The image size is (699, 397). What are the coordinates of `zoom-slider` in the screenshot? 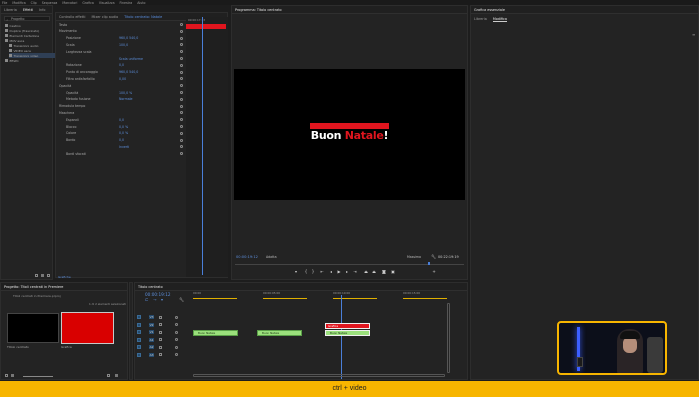 It's located at (38, 376).